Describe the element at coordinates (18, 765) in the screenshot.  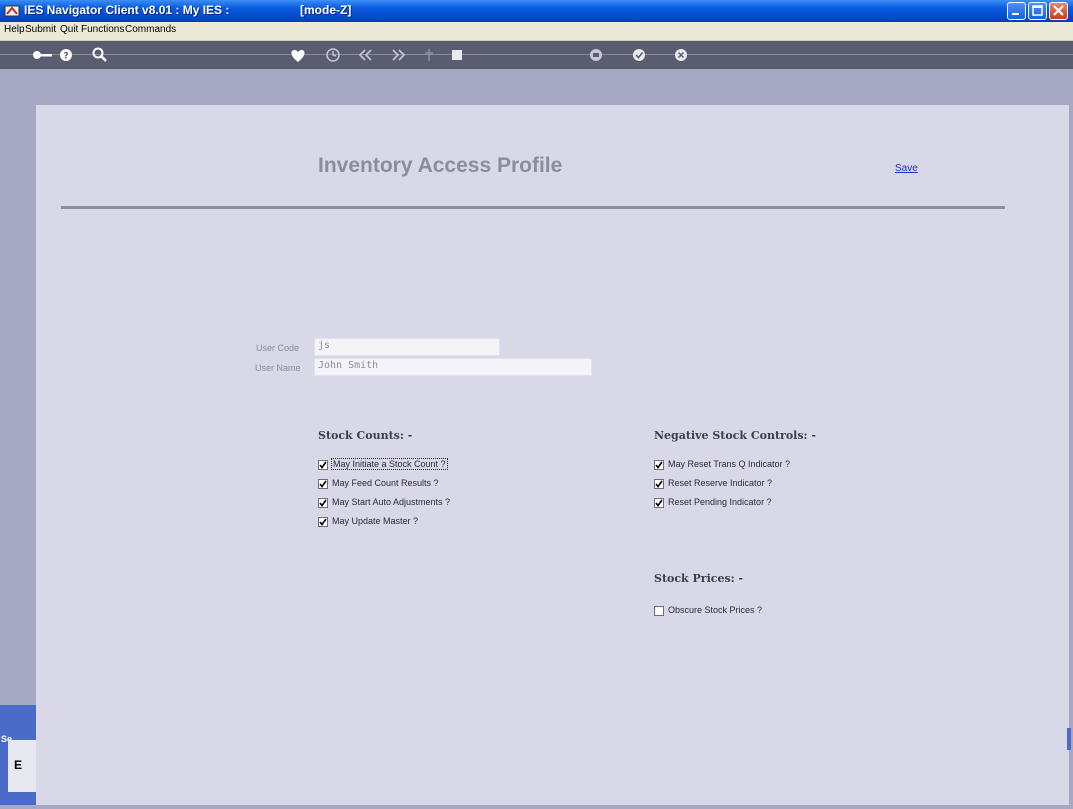
I see `side-panel-glyph: E` at that location.